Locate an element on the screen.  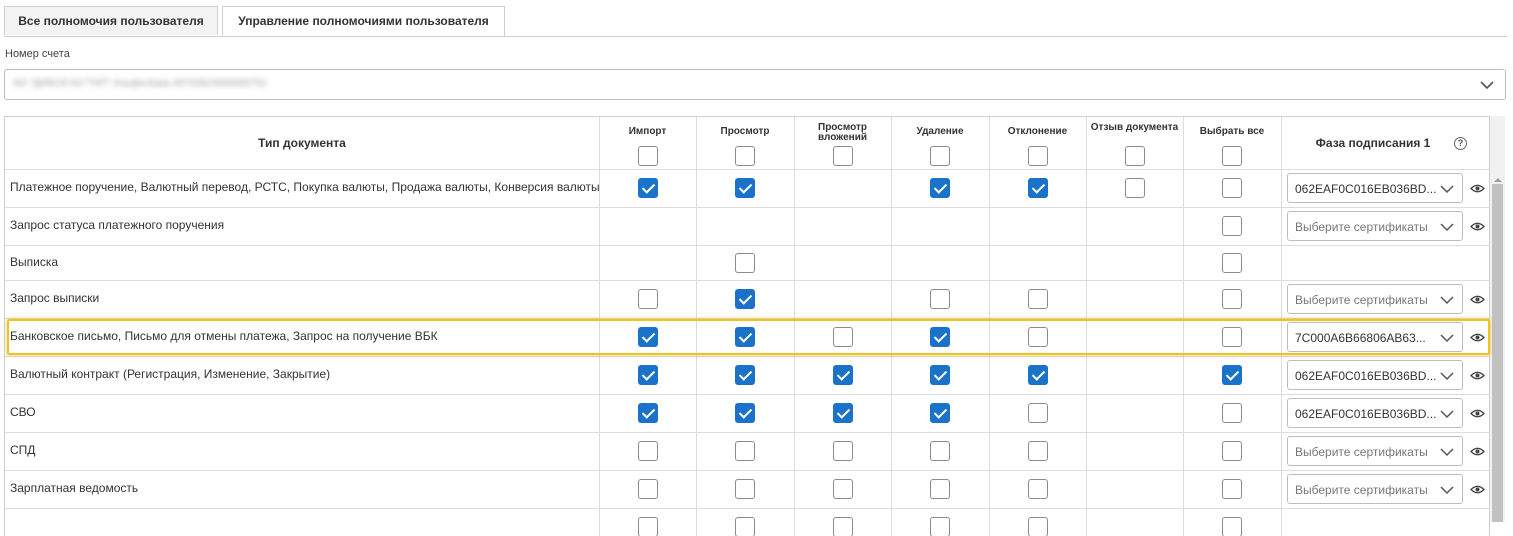
tab-manage-permissions: Управление полномочиями пользователя is located at coordinates (363, 21).